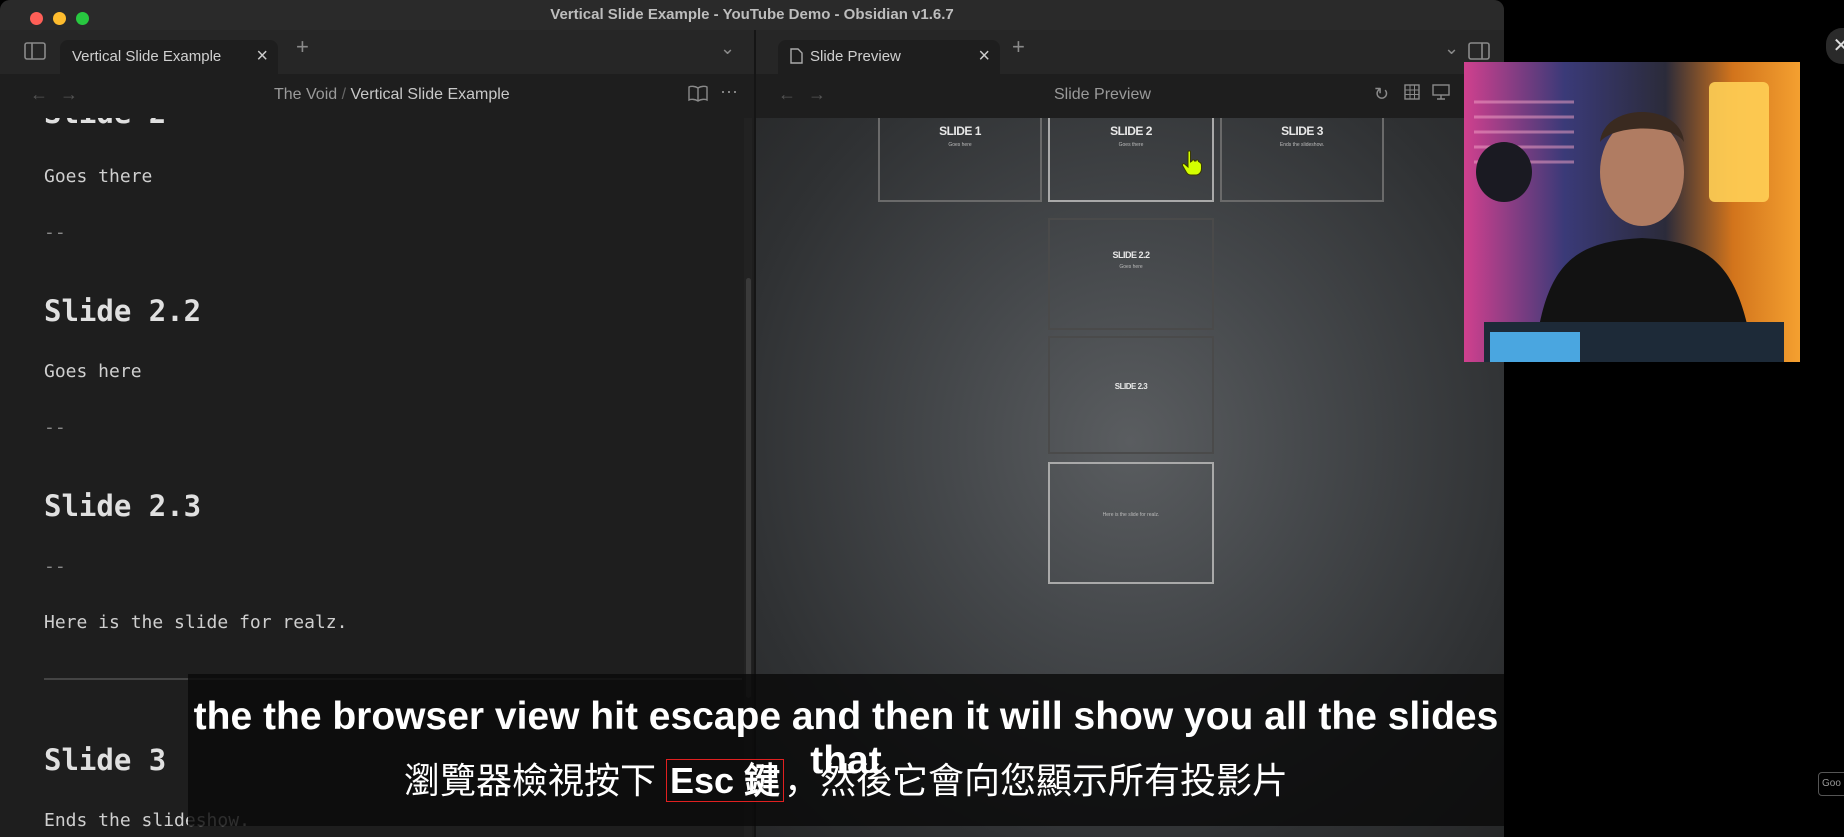  Describe the element at coordinates (1131, 523) in the screenshot. I see `slide-thumbnail-2-3-content: Here is the slide for realz.` at that location.